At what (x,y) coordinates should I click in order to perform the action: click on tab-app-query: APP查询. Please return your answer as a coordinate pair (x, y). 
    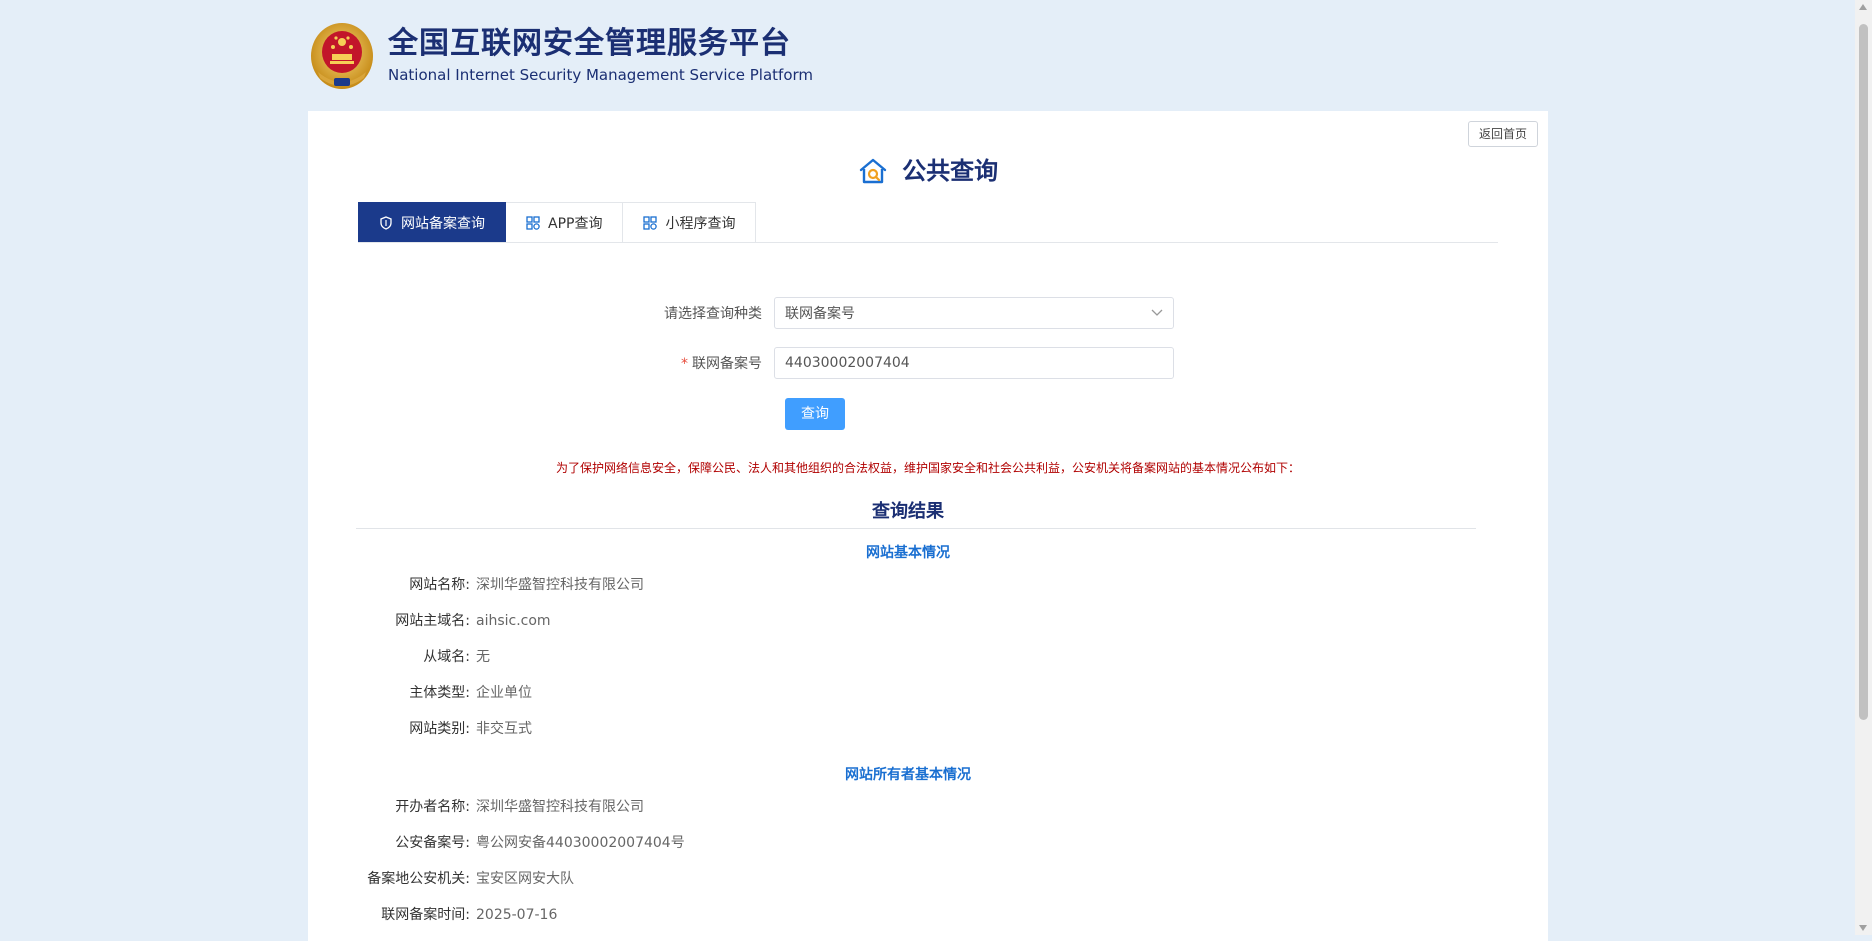
    Looking at the image, I should click on (565, 222).